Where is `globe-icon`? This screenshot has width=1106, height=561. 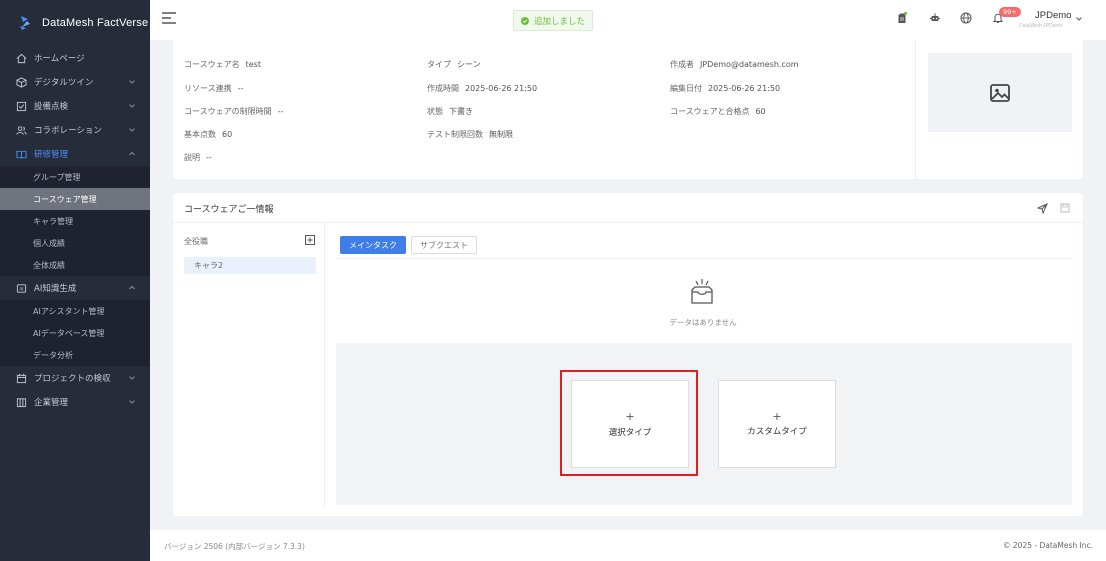
globe-icon is located at coordinates (966, 18).